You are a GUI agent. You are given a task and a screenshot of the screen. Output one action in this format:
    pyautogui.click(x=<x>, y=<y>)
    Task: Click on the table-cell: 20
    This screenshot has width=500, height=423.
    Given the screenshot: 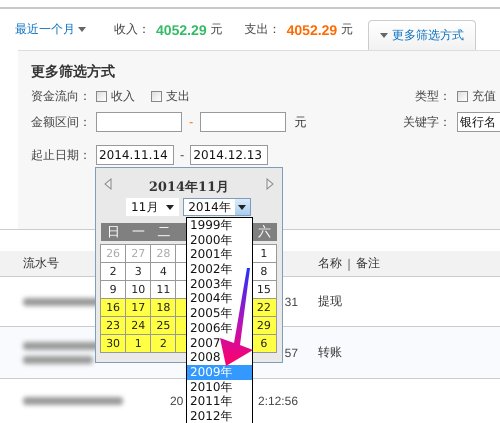 What is the action you would take?
    pyautogui.click(x=177, y=401)
    